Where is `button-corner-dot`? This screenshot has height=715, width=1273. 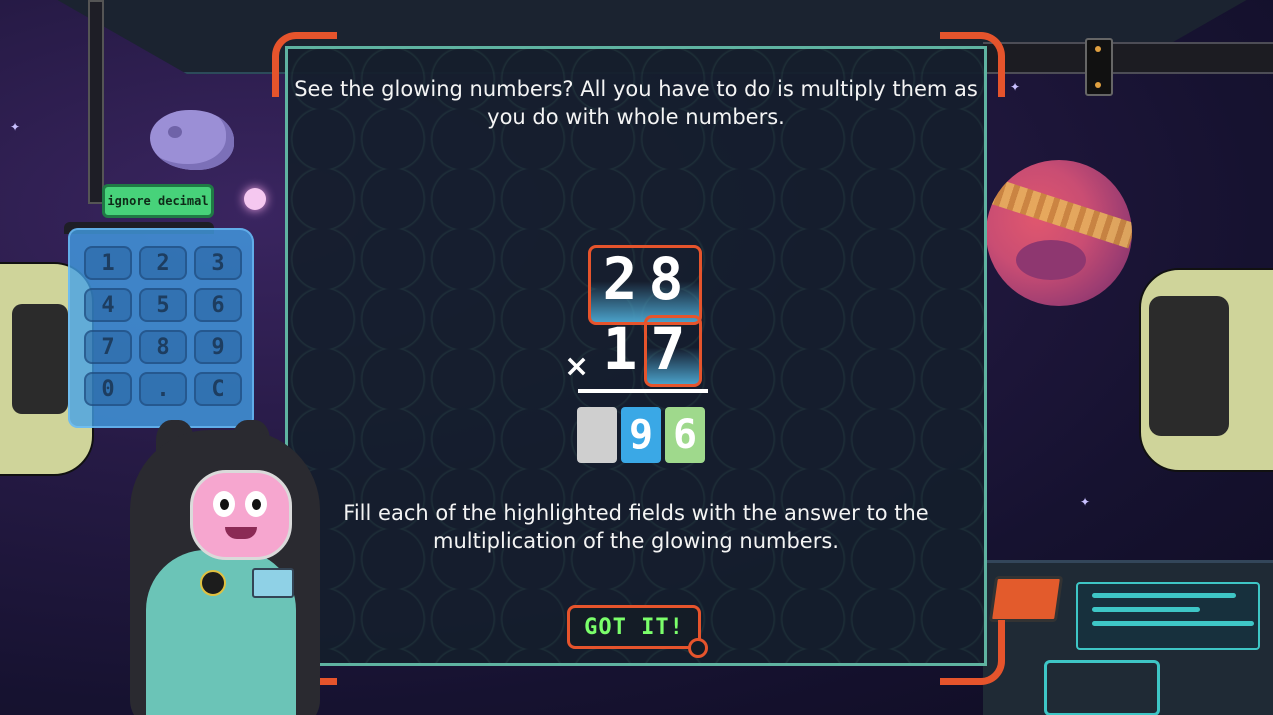 button-corner-dot is located at coordinates (698, 648).